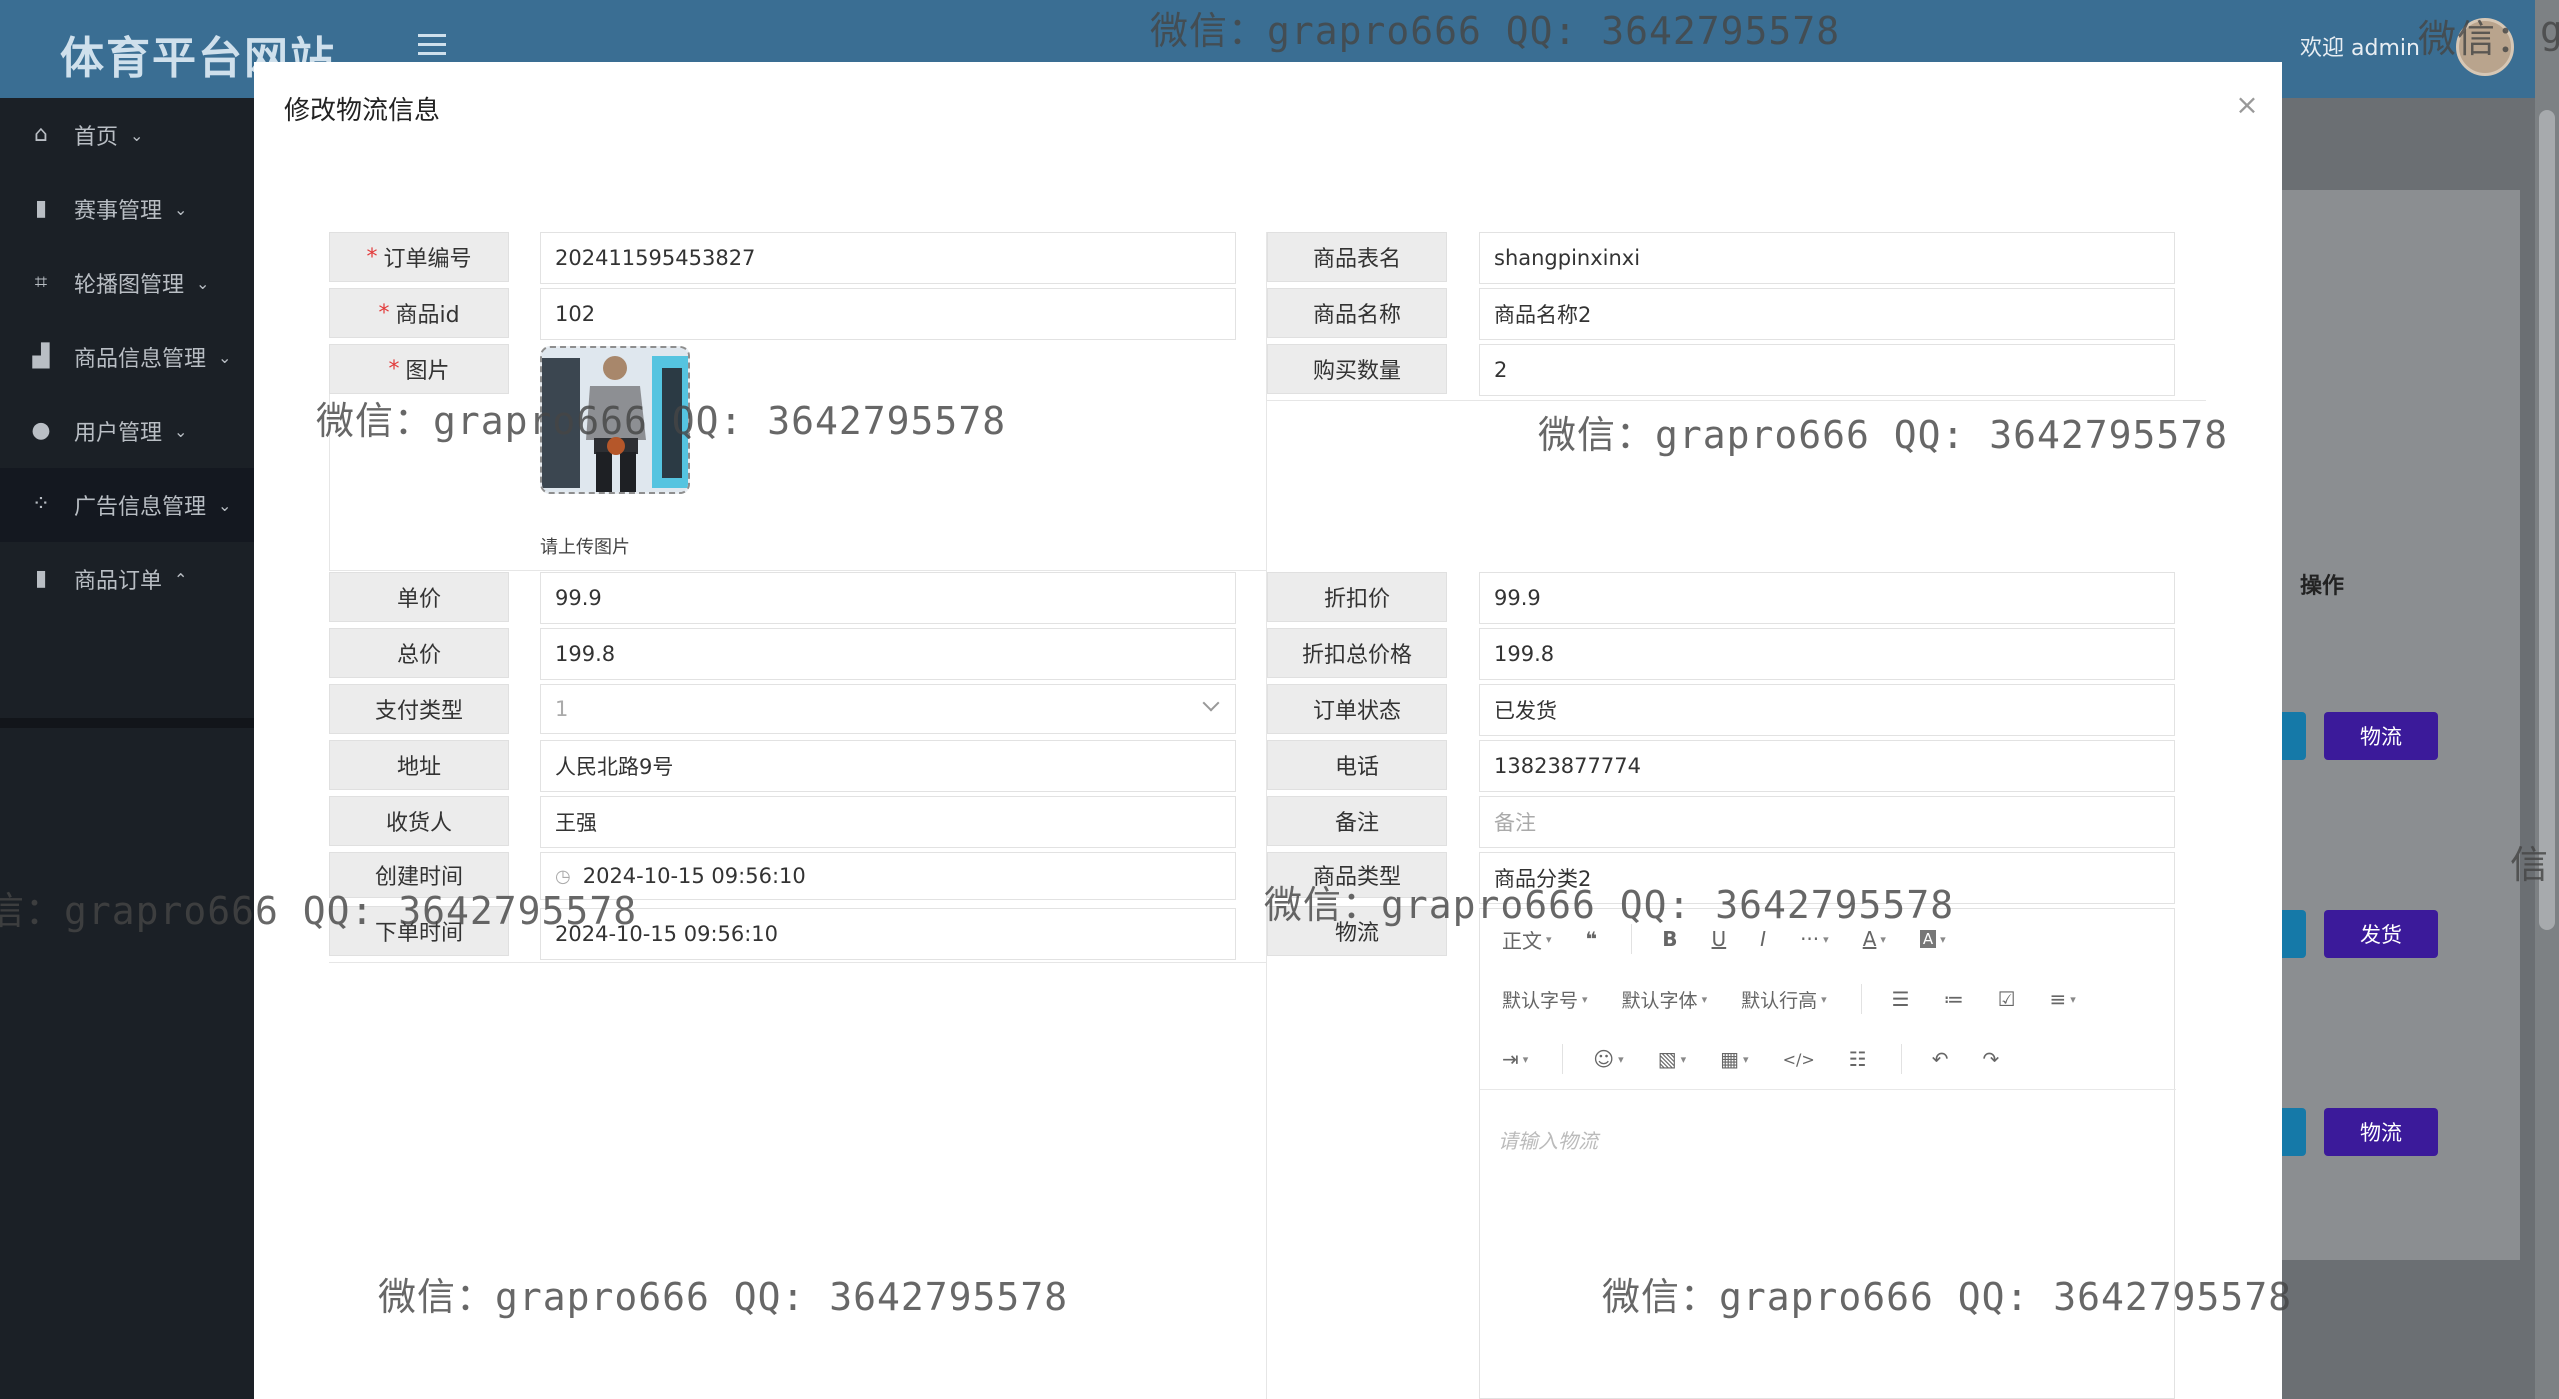 The image size is (2559, 1399). Describe the element at coordinates (1669, 939) in the screenshot. I see `bold-icon: B` at that location.